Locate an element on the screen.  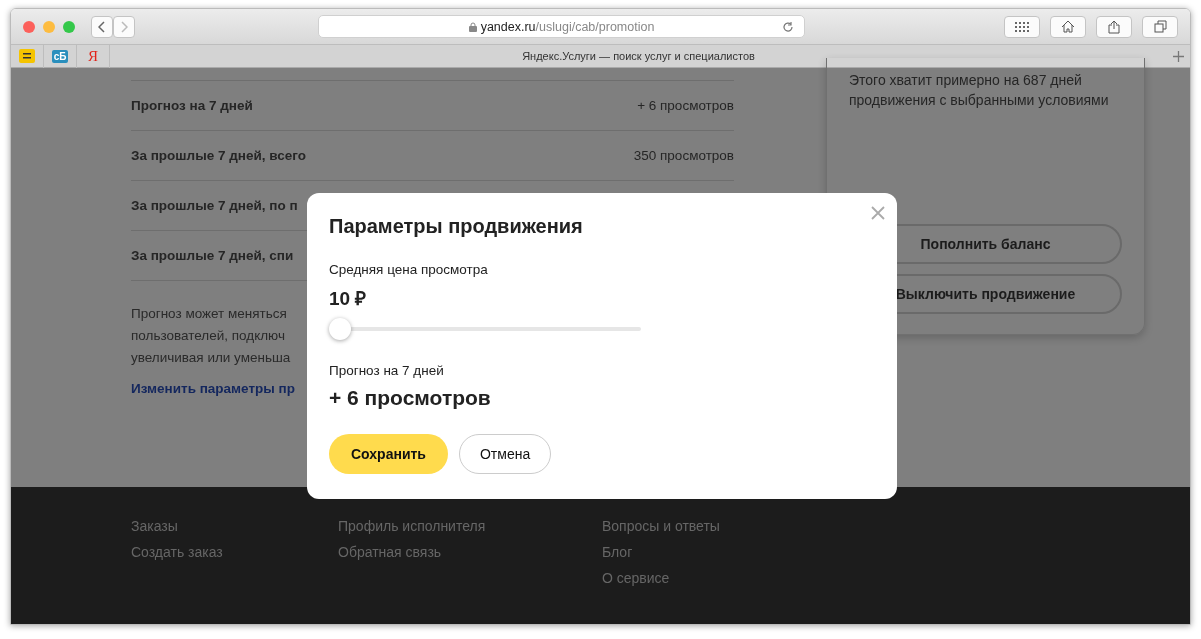
new-tab-icon is located at coordinates (1178, 56).